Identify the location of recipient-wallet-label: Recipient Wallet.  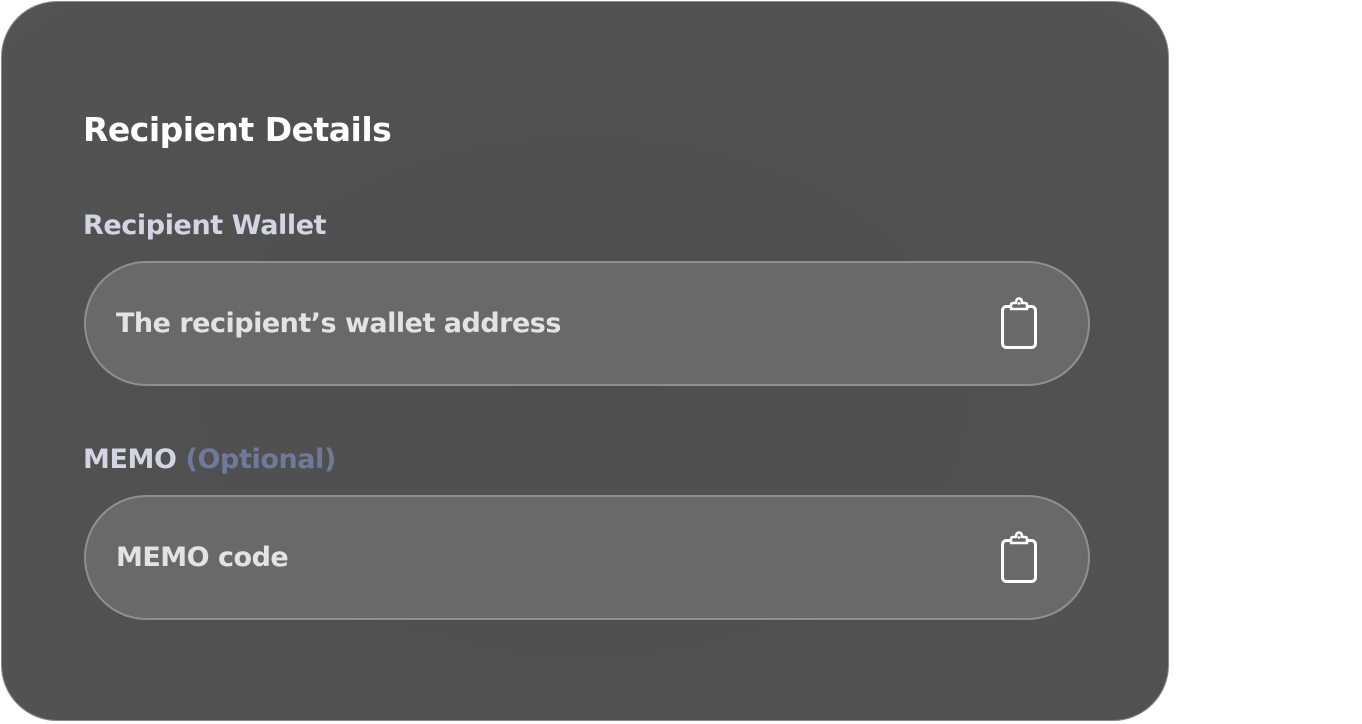
(205, 226).